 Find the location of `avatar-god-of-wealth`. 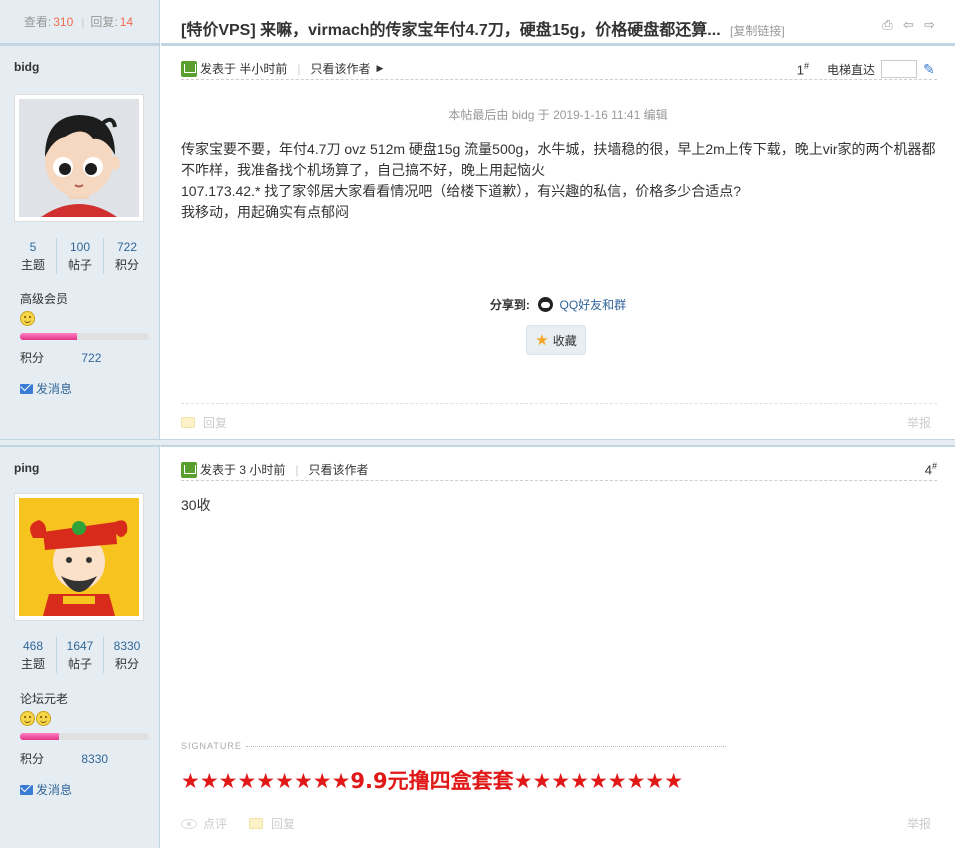

avatar-god-of-wealth is located at coordinates (79, 557).